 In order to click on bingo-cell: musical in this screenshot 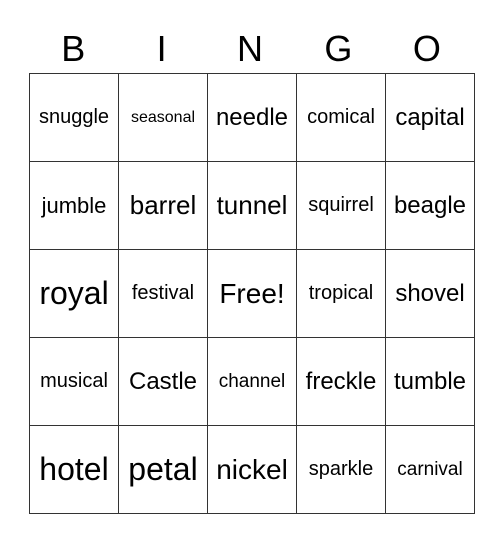, I will do `click(74, 381)`.